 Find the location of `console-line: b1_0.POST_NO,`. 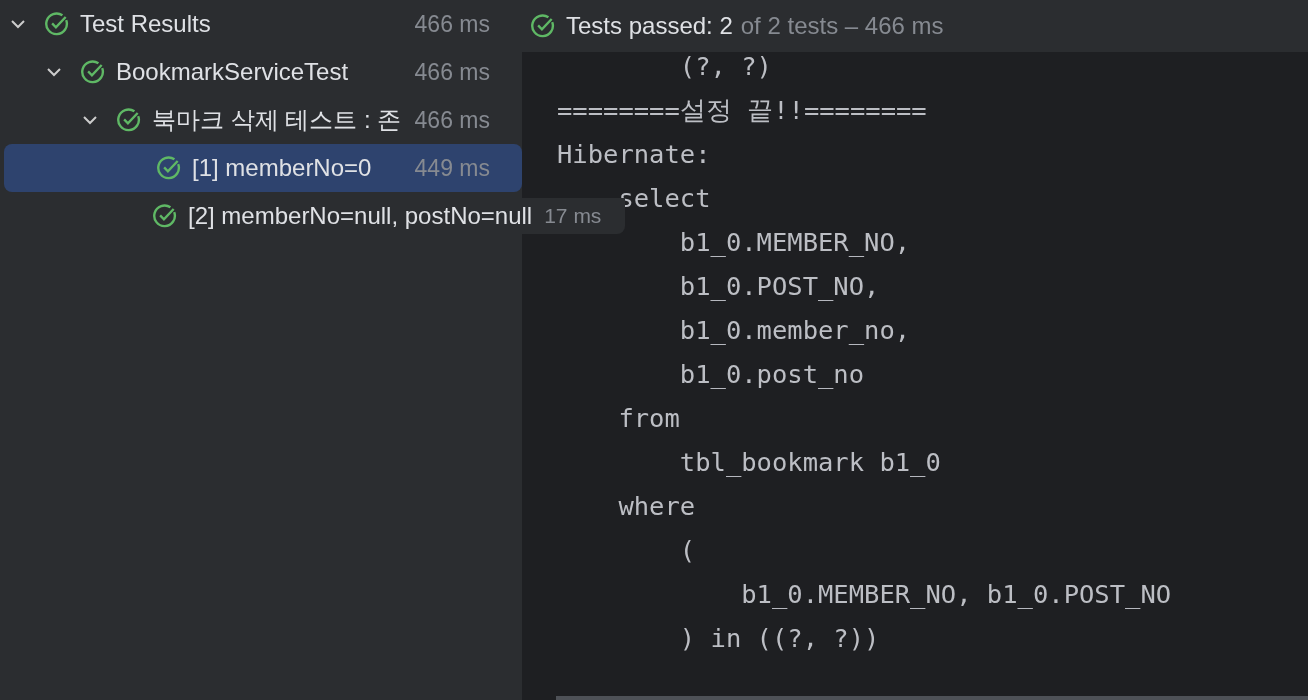

console-line: b1_0.POST_NO, is located at coordinates (779, 286).